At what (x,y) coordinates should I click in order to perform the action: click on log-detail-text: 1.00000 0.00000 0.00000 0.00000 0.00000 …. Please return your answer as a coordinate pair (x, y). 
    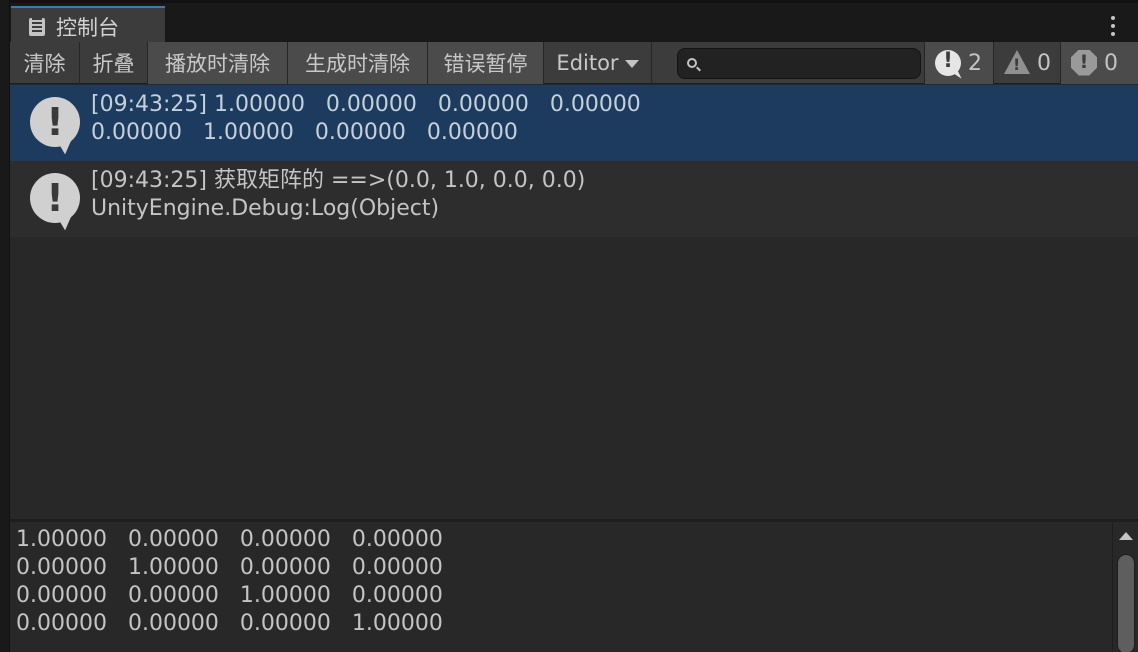
    Looking at the image, I should click on (229, 581).